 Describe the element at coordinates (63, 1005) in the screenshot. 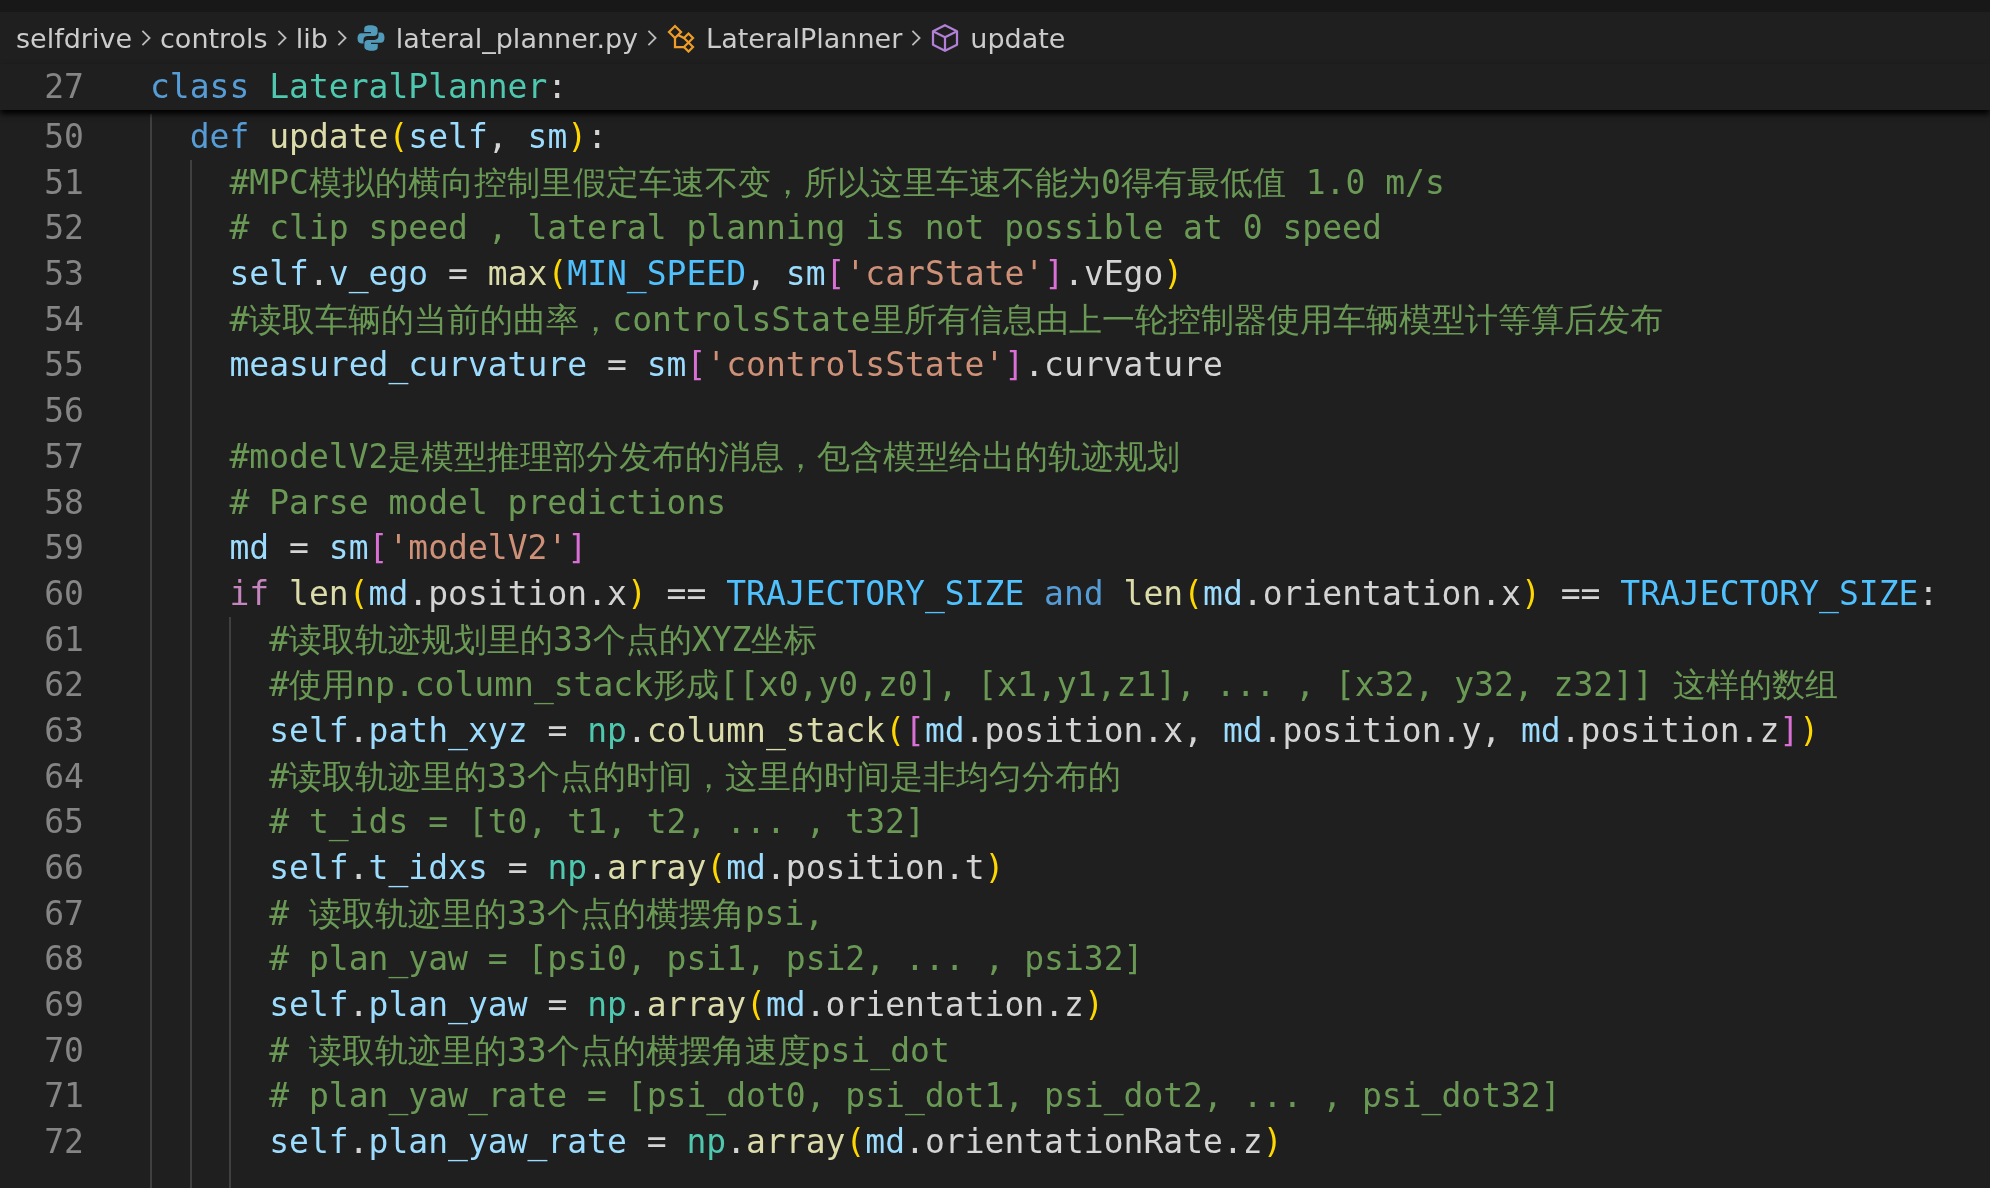

I see `line-number: 69` at that location.